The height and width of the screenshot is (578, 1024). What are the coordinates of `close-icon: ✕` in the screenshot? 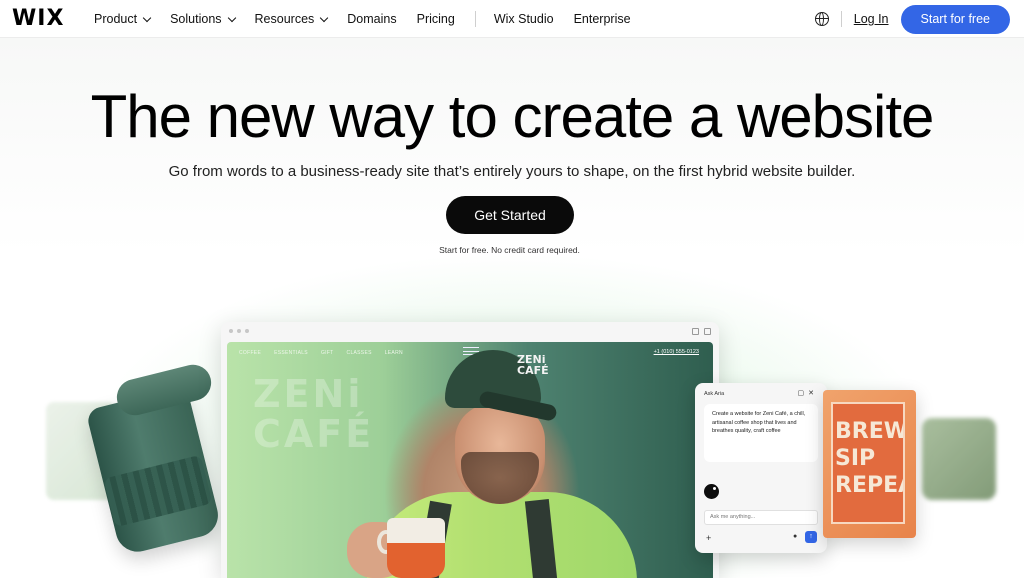 It's located at (813, 393).